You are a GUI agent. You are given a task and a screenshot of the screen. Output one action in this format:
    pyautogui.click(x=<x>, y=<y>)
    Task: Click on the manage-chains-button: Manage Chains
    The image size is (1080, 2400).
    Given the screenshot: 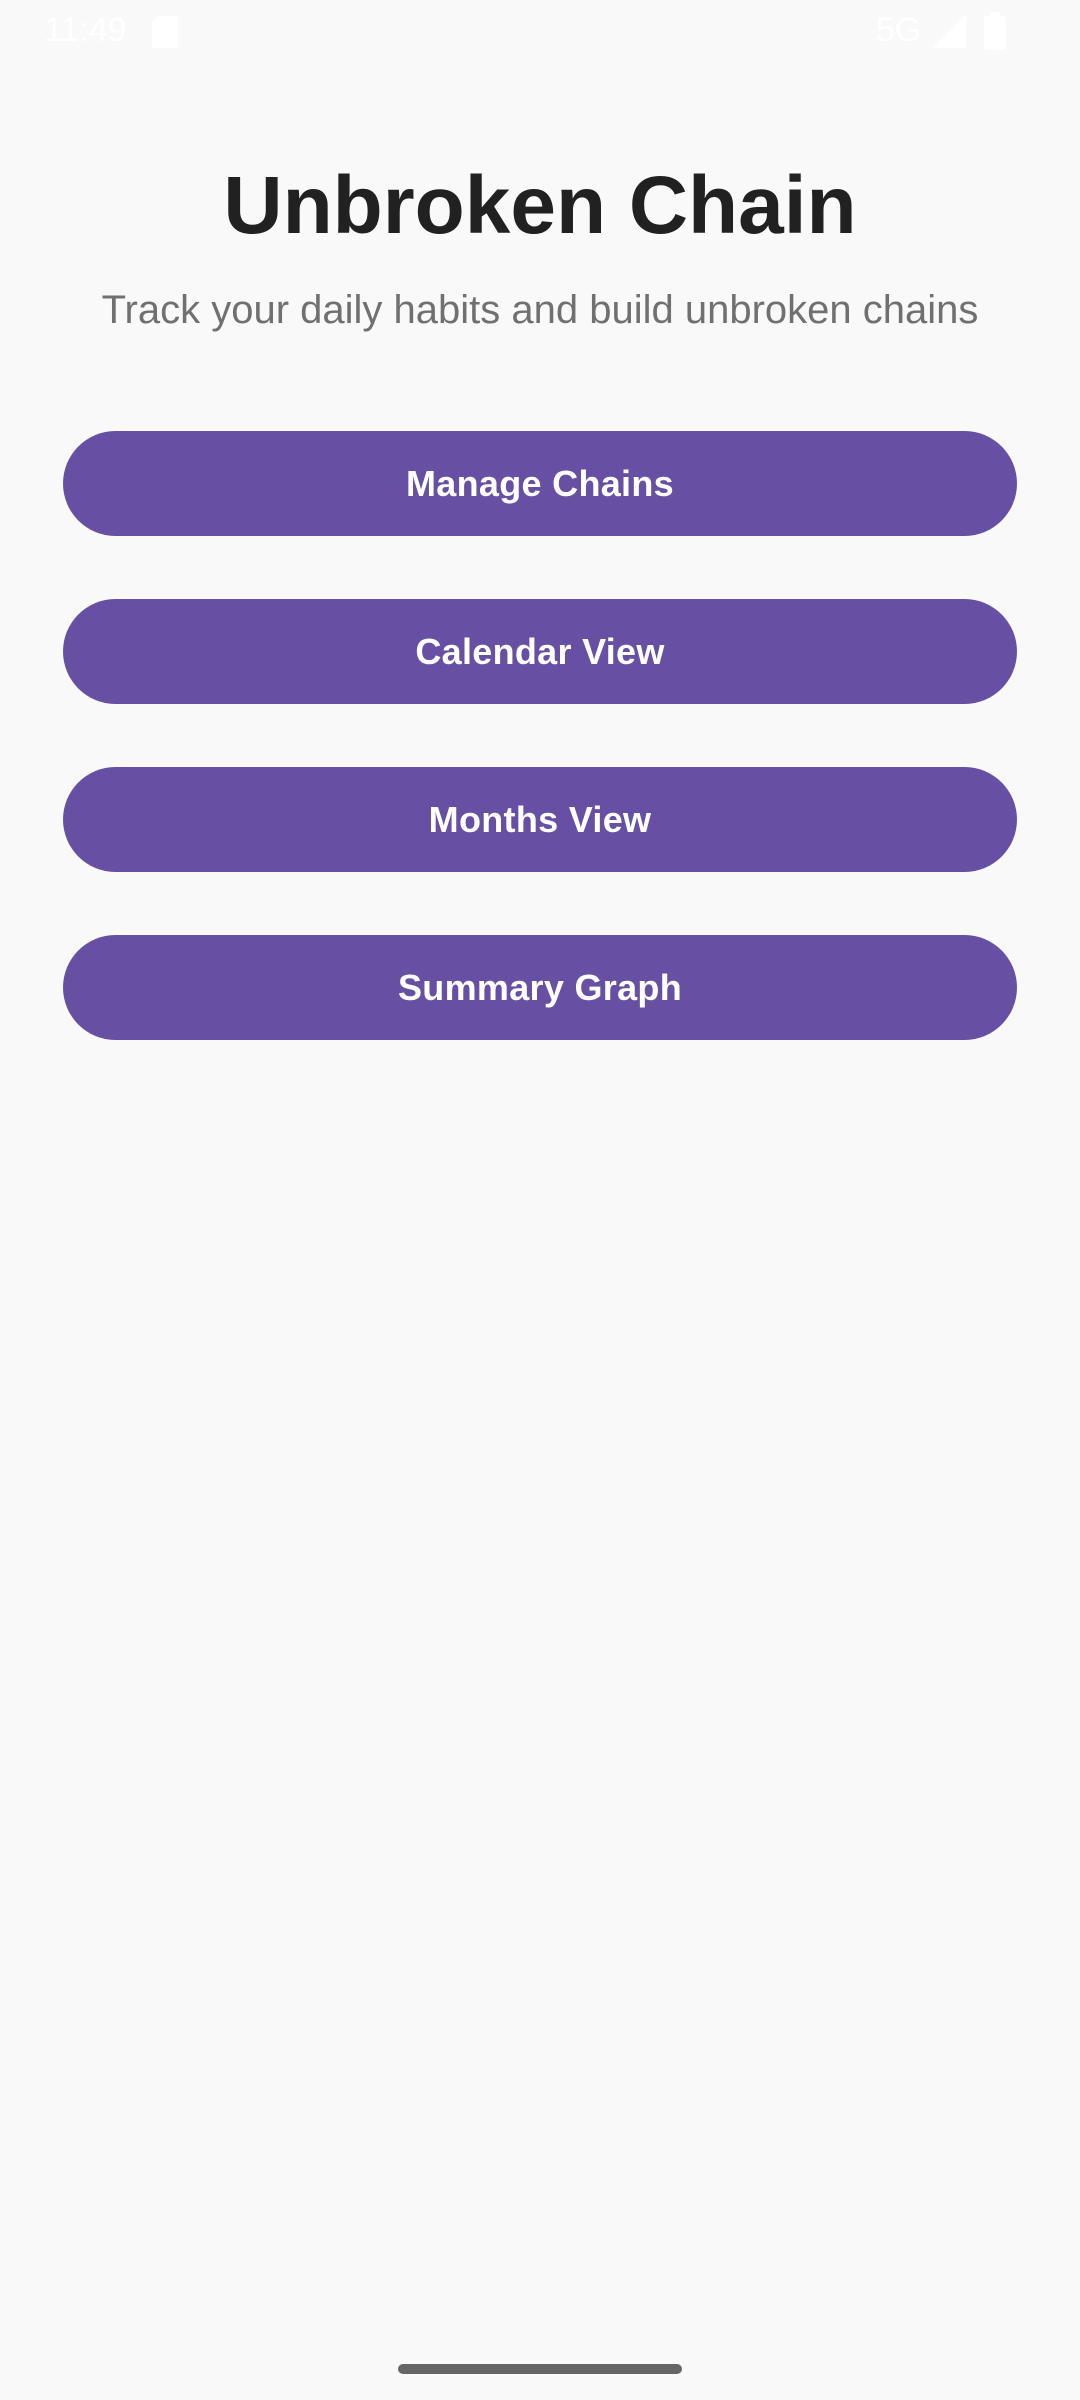 What is the action you would take?
    pyautogui.click(x=540, y=483)
    